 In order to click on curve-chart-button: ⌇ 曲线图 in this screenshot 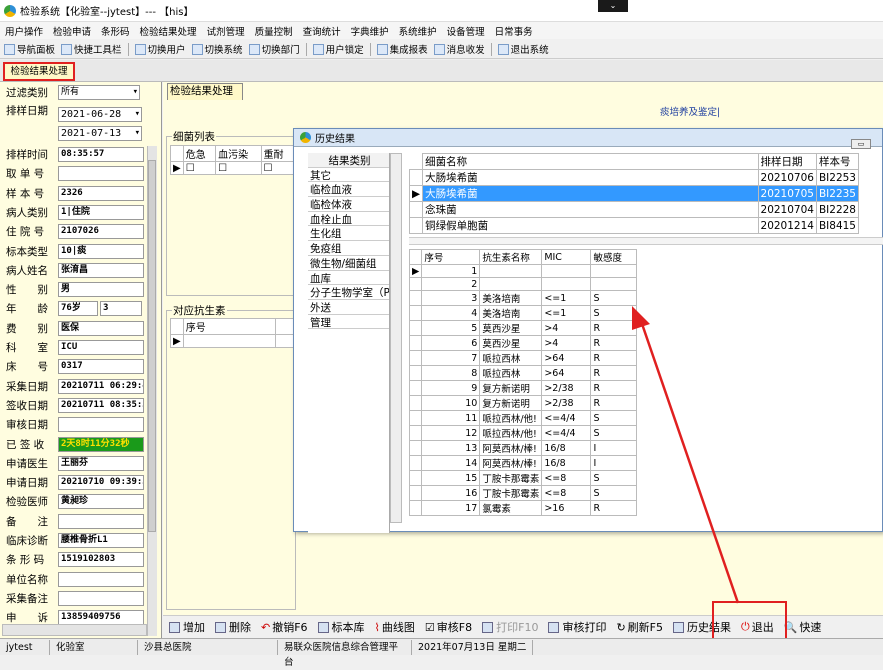, I will do `click(395, 627)`.